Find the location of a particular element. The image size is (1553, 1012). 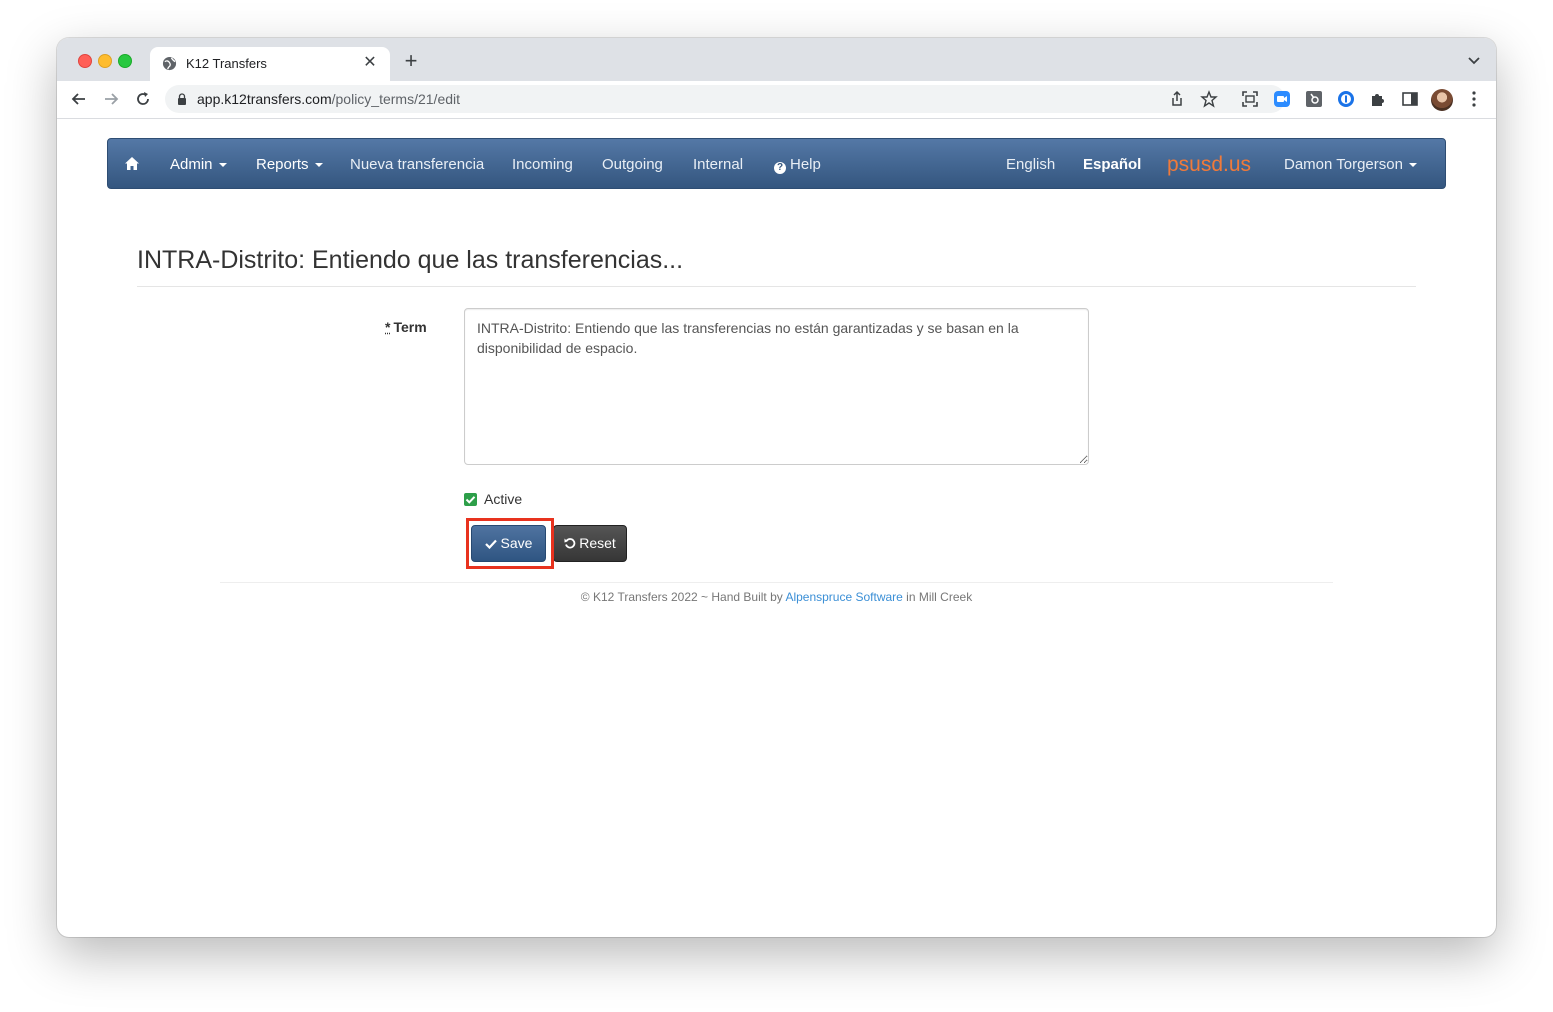

more-menu-icon is located at coordinates (1474, 99).